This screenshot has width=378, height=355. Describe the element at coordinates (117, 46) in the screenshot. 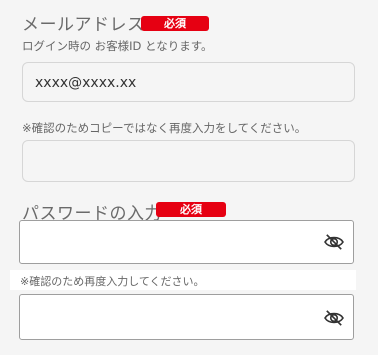

I see `email-hint: ログイン時の お客様ID となります。` at that location.